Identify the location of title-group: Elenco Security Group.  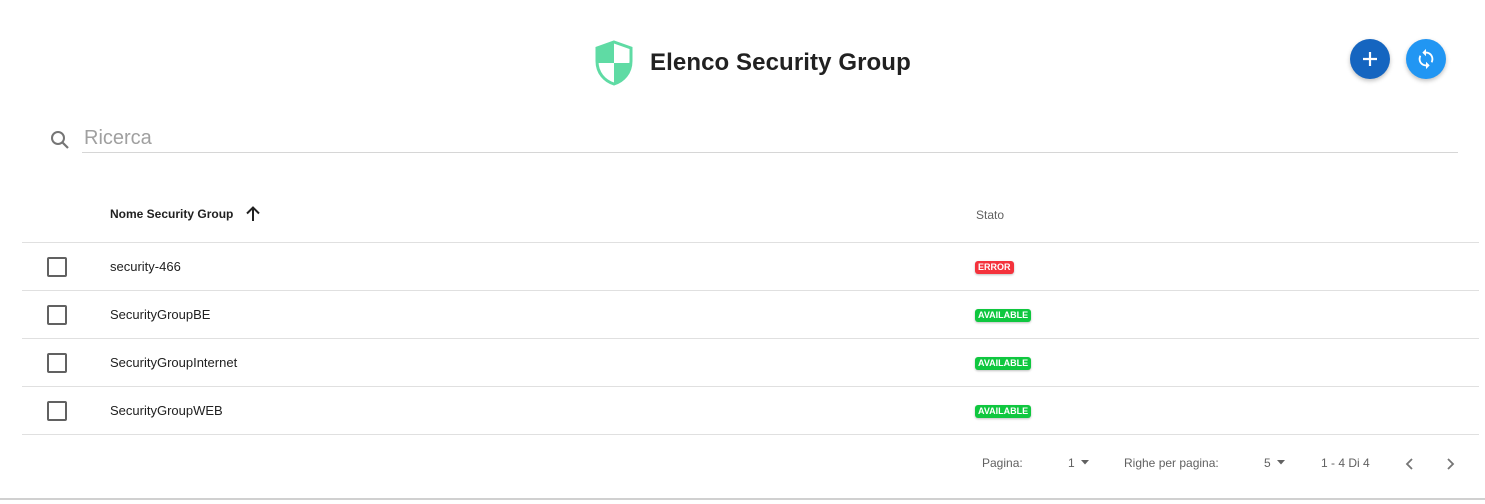
(752, 63).